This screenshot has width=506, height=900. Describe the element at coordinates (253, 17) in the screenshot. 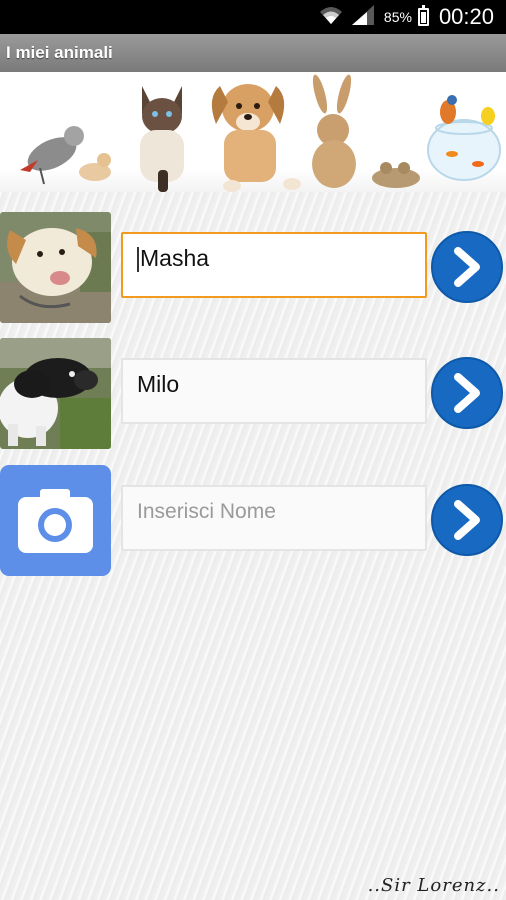

I see `status-bar: 85% 00:20` at that location.